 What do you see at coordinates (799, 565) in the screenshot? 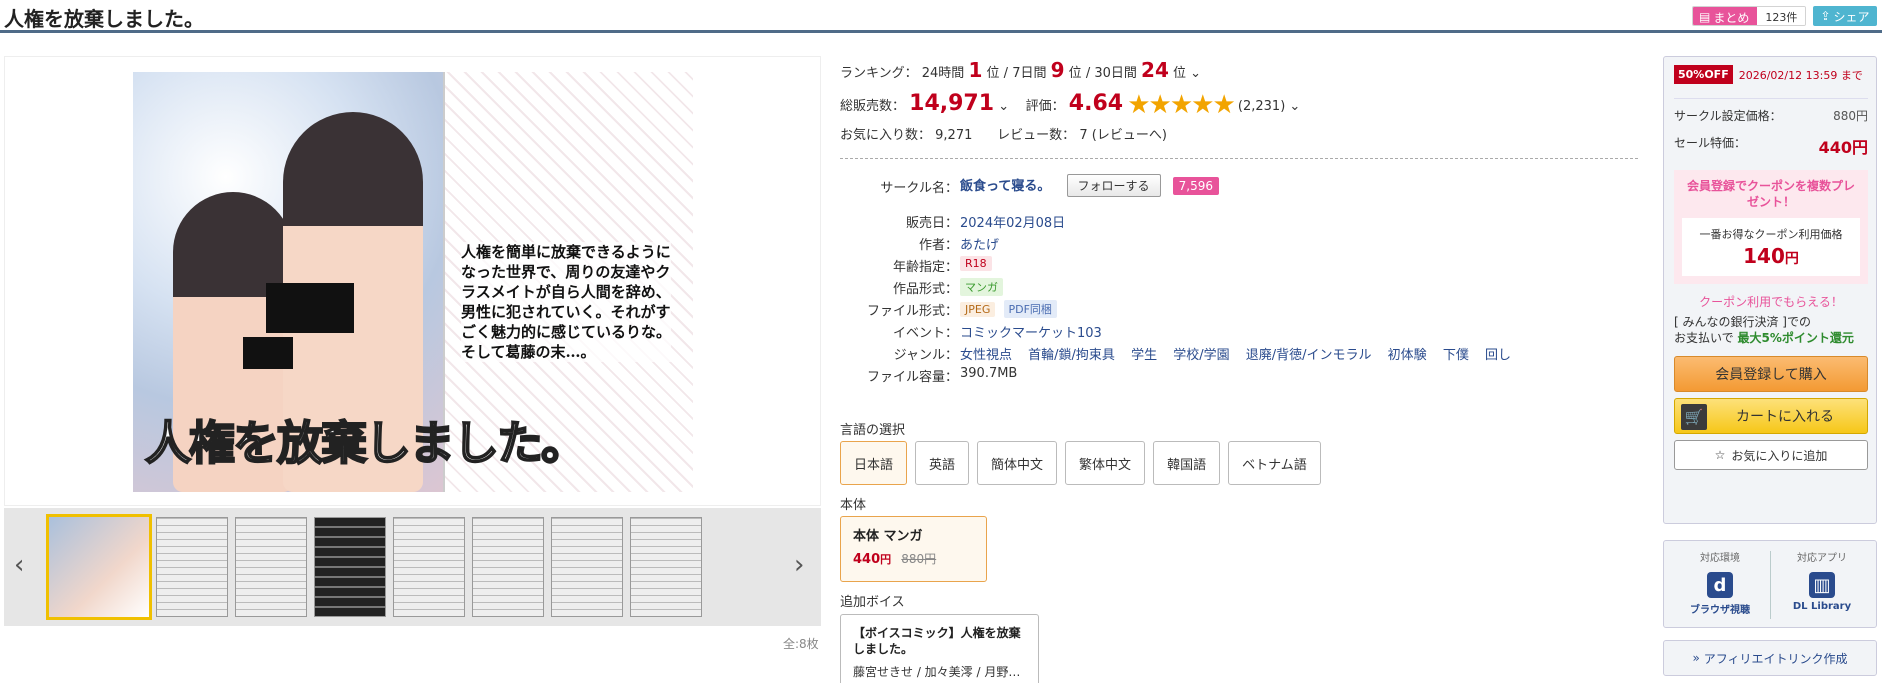
I see `next-arrow-icon: ›` at bounding box center [799, 565].